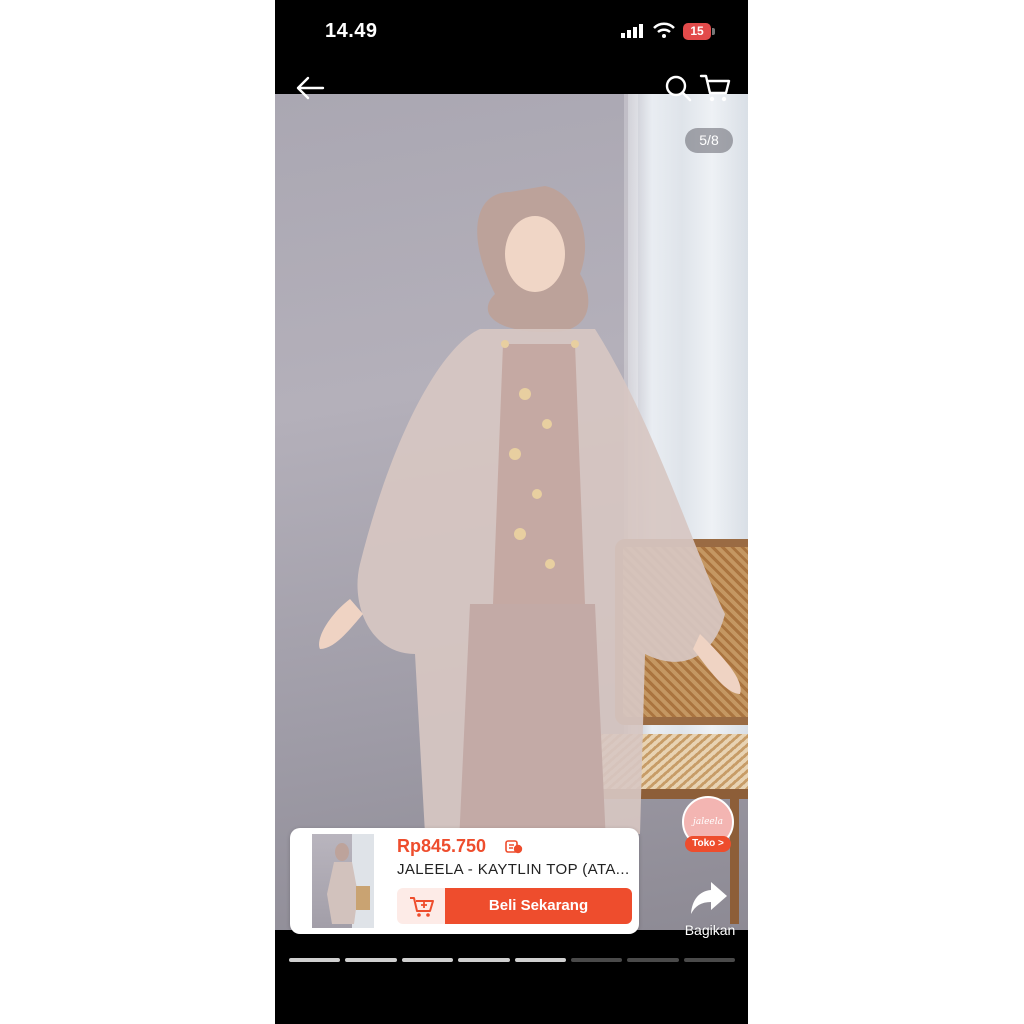 The height and width of the screenshot is (1024, 1024). What do you see at coordinates (442, 846) in the screenshot?
I see `product-price: Rp845.750` at bounding box center [442, 846].